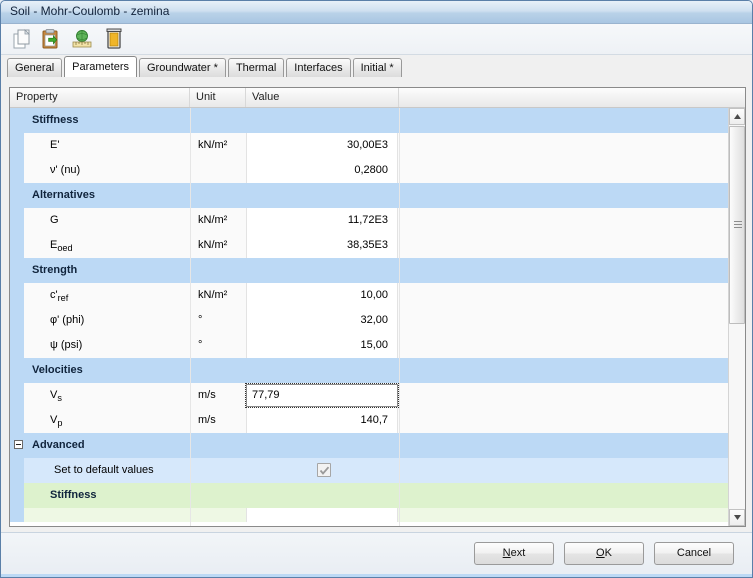 The image size is (753, 578). I want to click on table-row: ψ (psi) ° 15,00, so click(369, 345).